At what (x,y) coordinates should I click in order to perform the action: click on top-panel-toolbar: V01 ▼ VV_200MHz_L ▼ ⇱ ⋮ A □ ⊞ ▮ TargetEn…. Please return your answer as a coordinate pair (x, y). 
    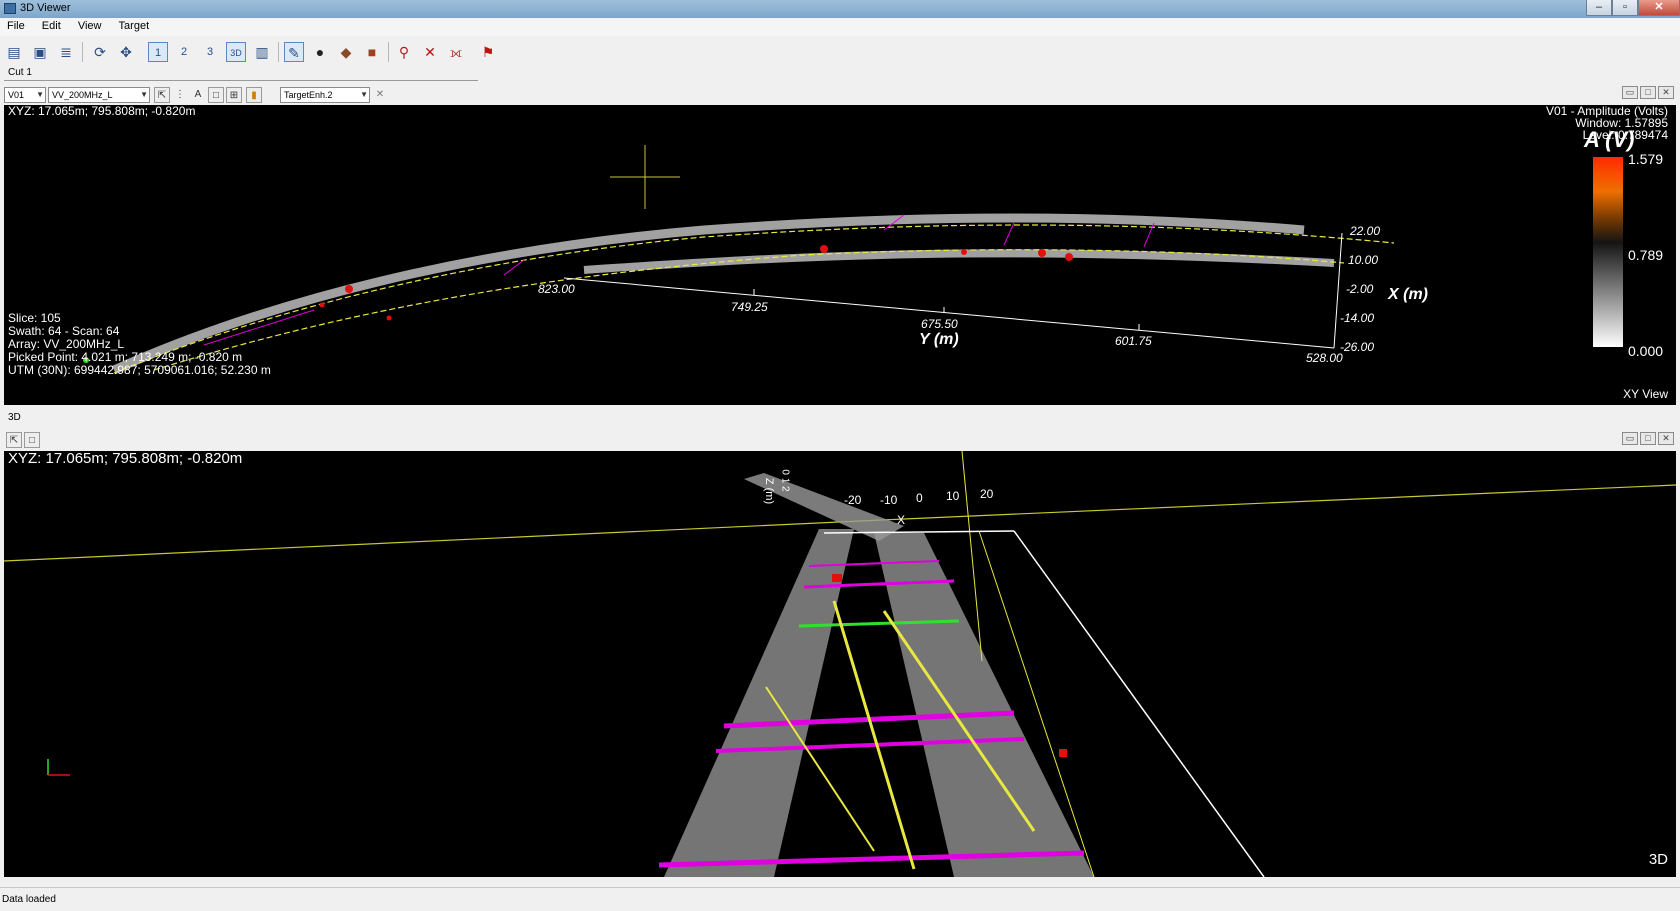
    Looking at the image, I should click on (840, 95).